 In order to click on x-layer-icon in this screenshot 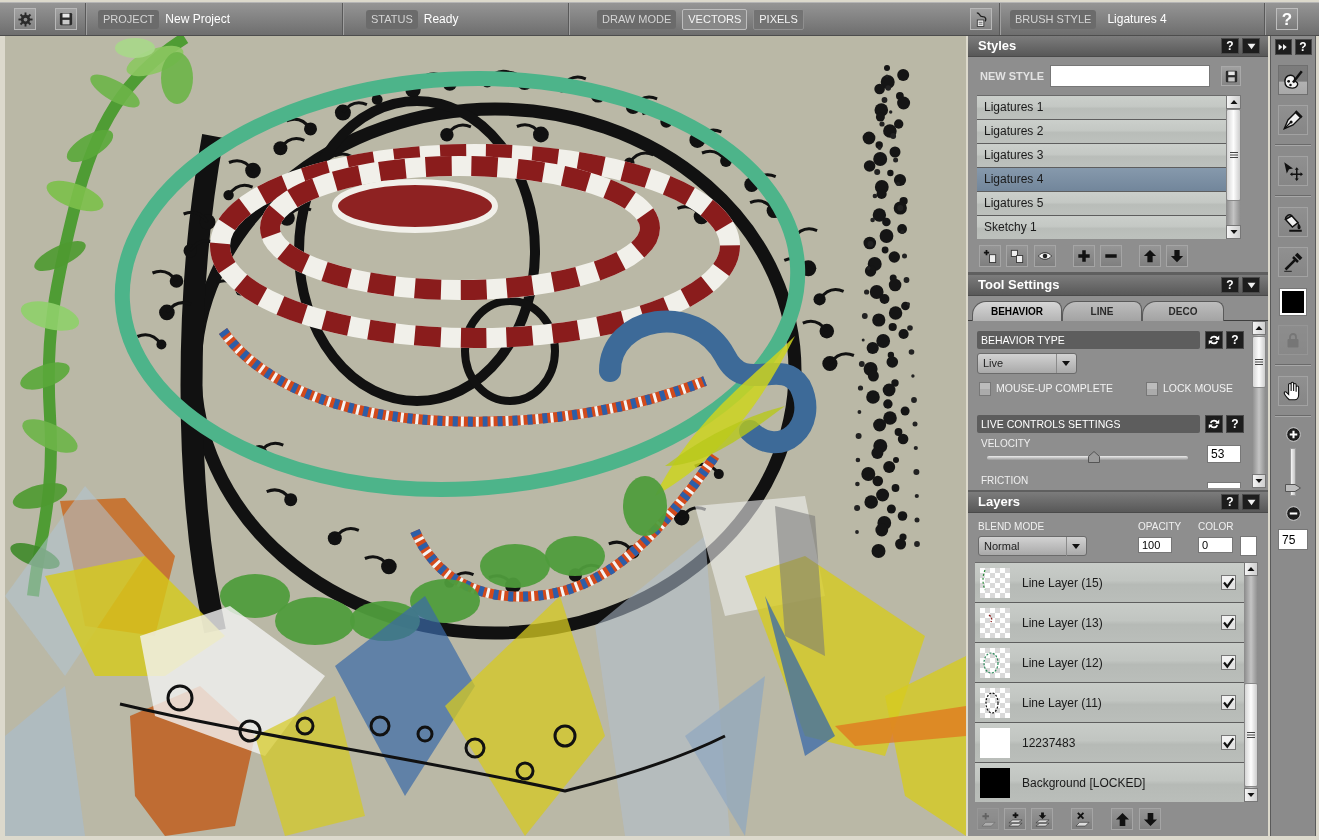, I will do `click(1082, 819)`.